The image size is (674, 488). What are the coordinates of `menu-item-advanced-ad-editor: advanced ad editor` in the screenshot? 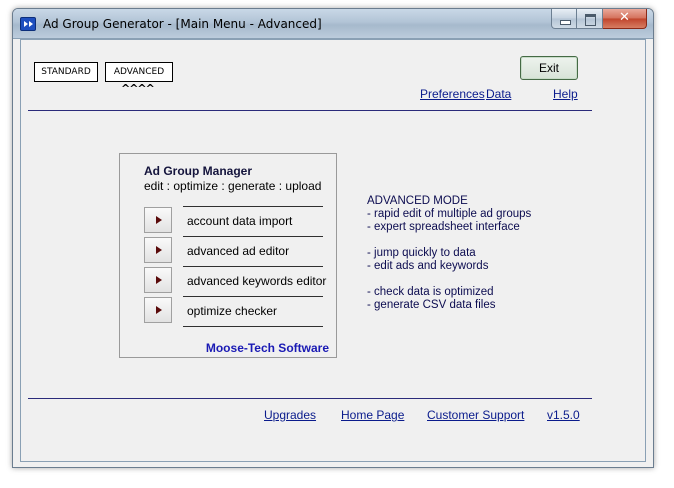 It's located at (238, 251).